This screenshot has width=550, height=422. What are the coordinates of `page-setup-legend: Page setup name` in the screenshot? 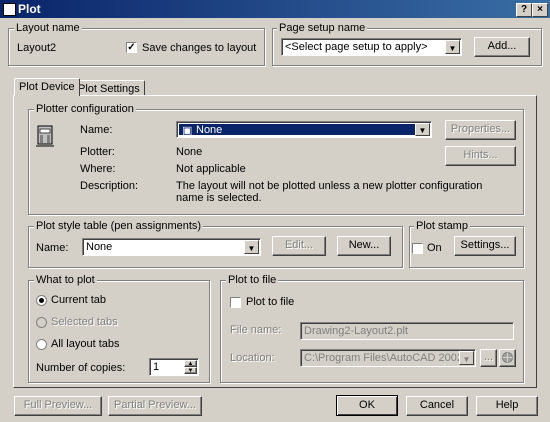 It's located at (322, 28).